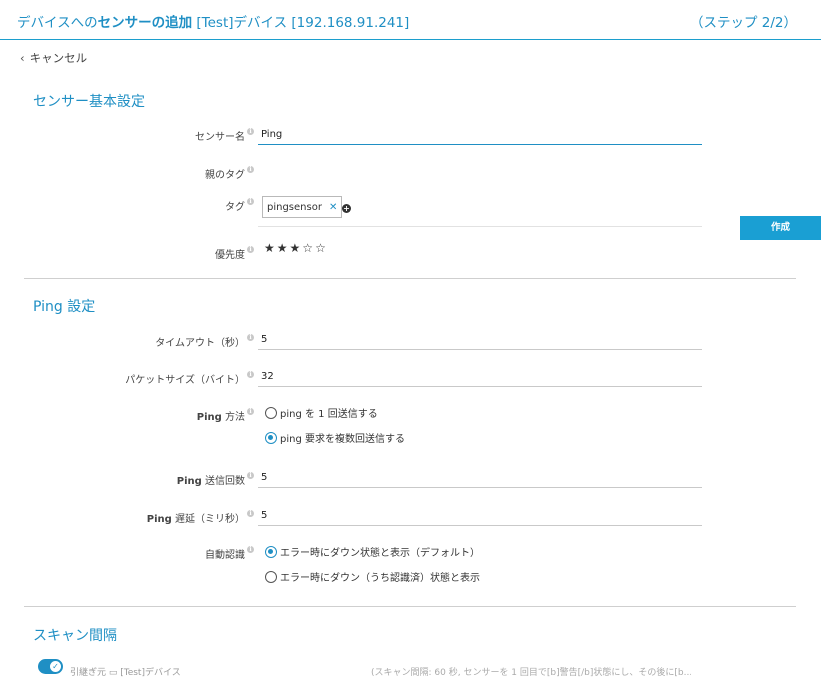  What do you see at coordinates (159, 519) in the screenshot?
I see `ping-delay-label-kw: Ping` at bounding box center [159, 519].